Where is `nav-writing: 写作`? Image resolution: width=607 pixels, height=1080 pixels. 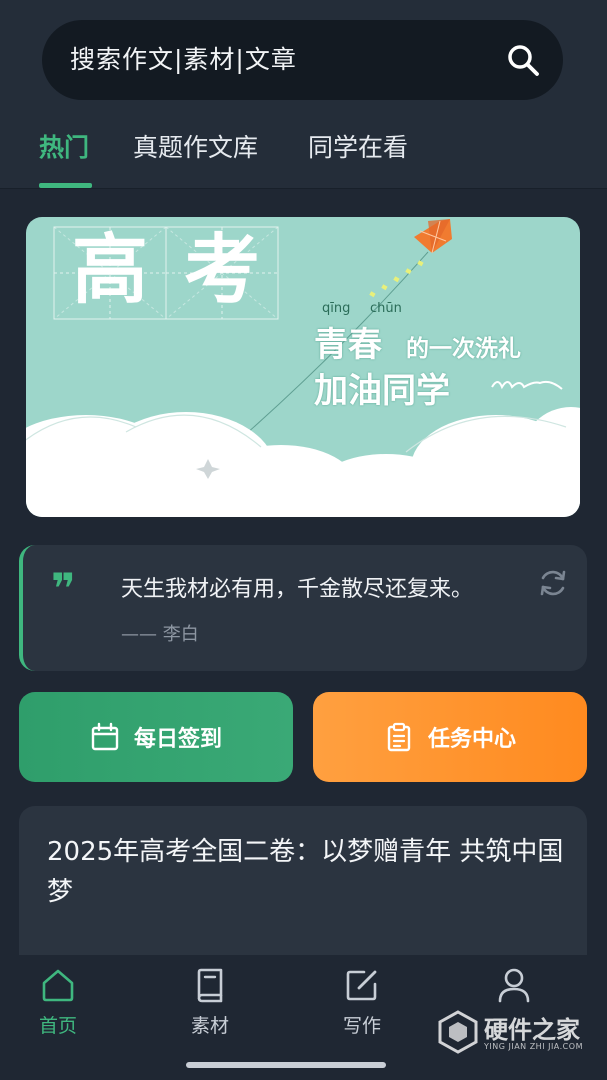
nav-writing: 写作 is located at coordinates (362, 1007).